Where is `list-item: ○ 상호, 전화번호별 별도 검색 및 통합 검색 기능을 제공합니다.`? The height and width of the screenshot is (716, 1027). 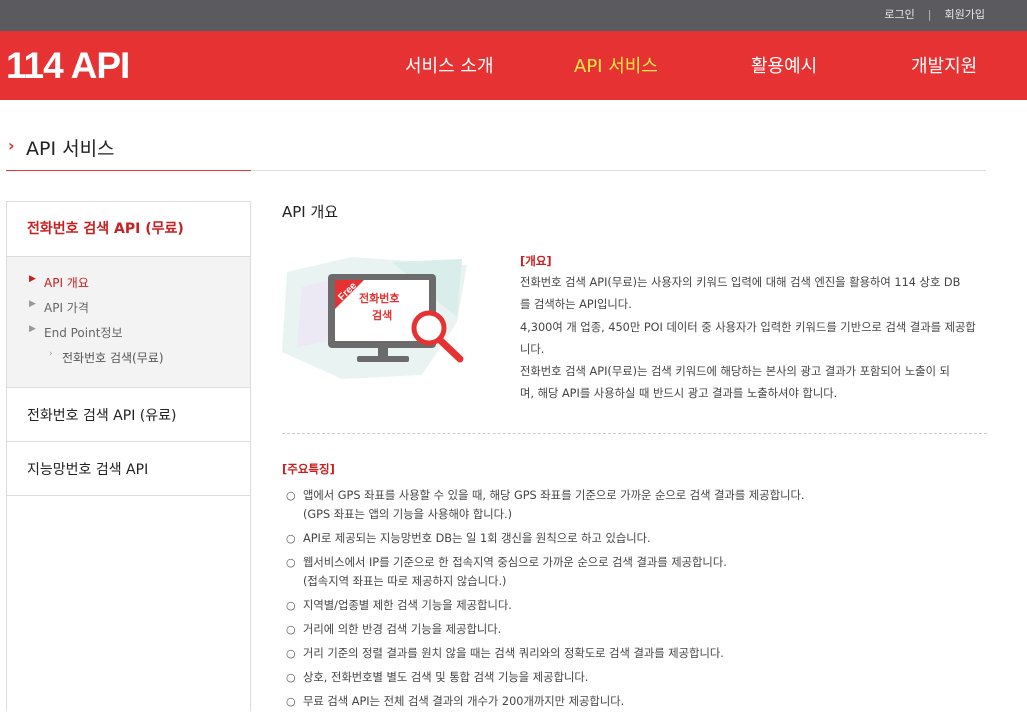
list-item: ○ 상호, 전화번호별 별도 검색 및 통합 검색 기능을 제공합니다. is located at coordinates (656, 677).